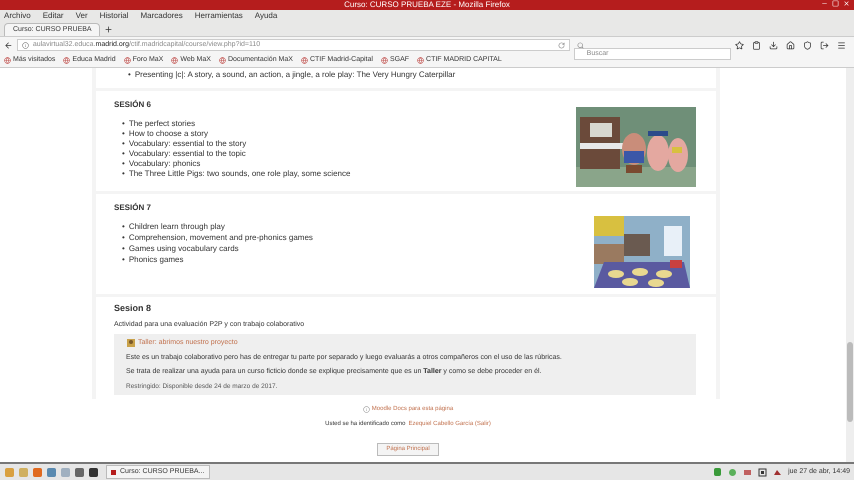  I want to click on list-item: Games using vocabulary cards, so click(183, 249).